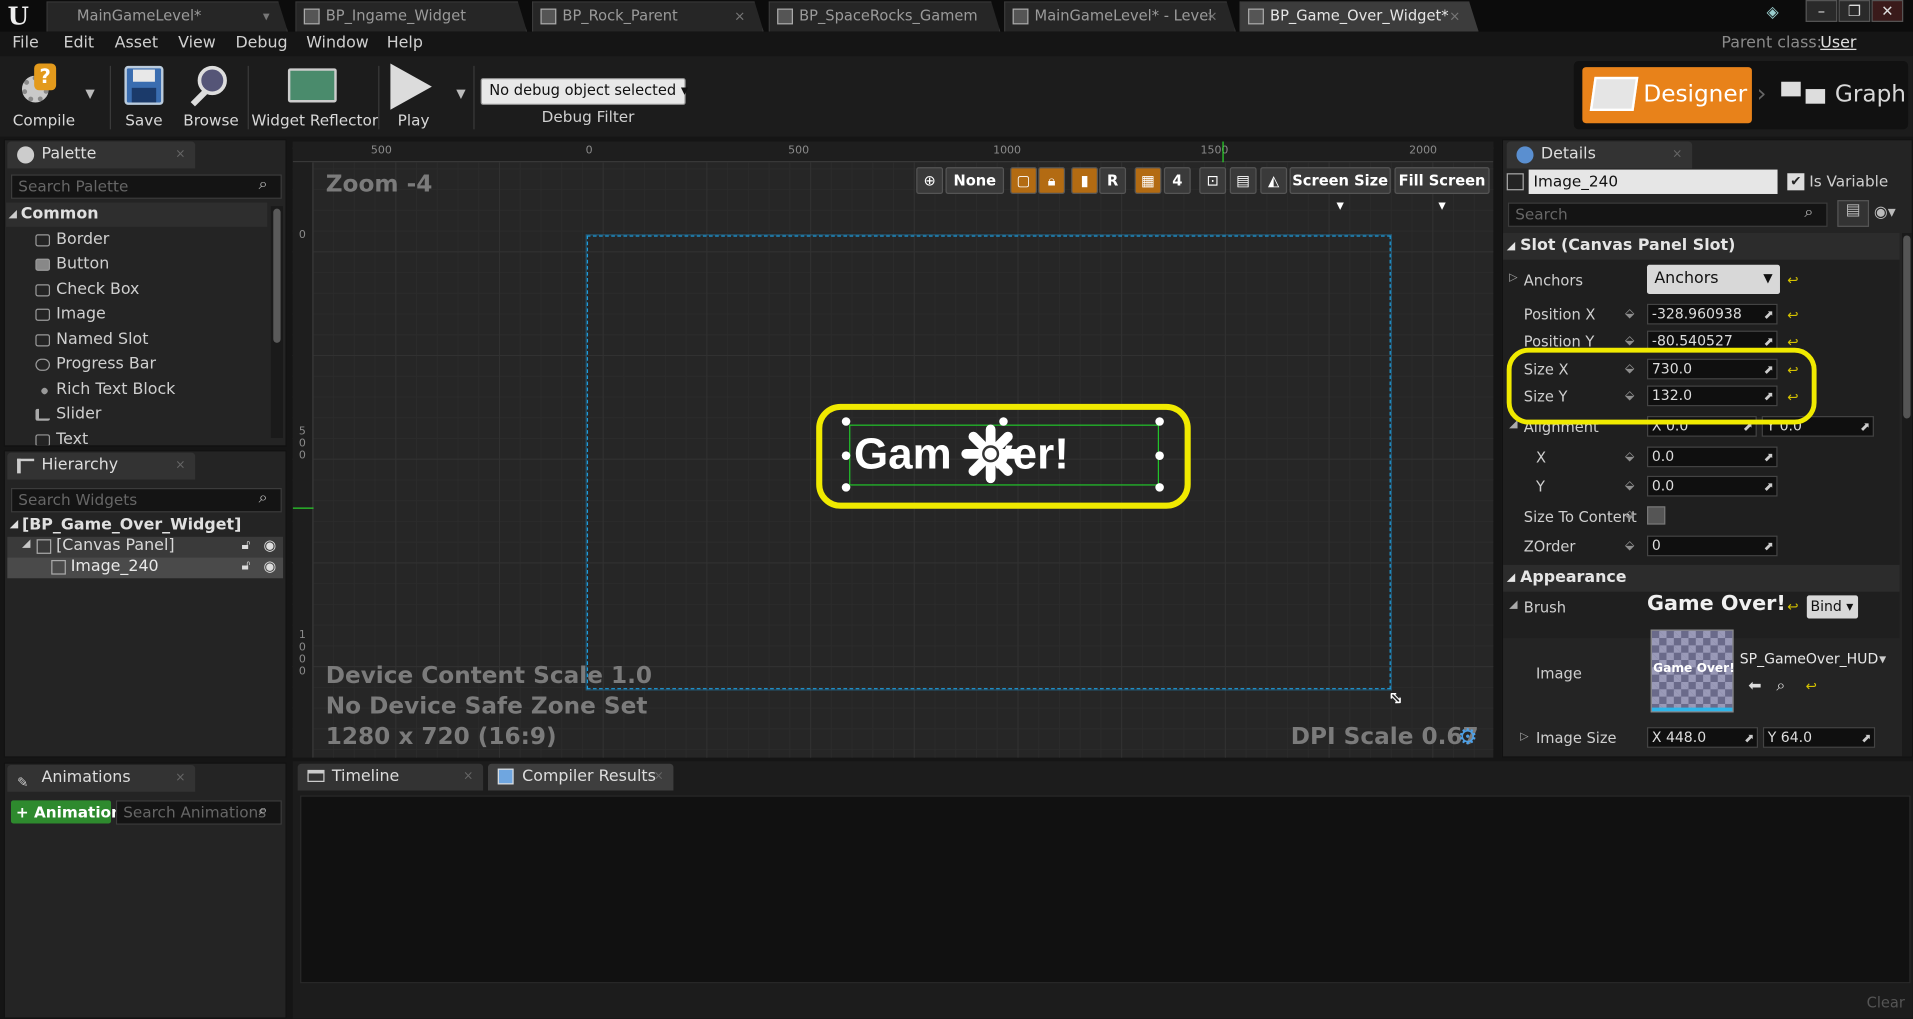  What do you see at coordinates (44, 96) in the screenshot?
I see `compile-button: ? Compile` at bounding box center [44, 96].